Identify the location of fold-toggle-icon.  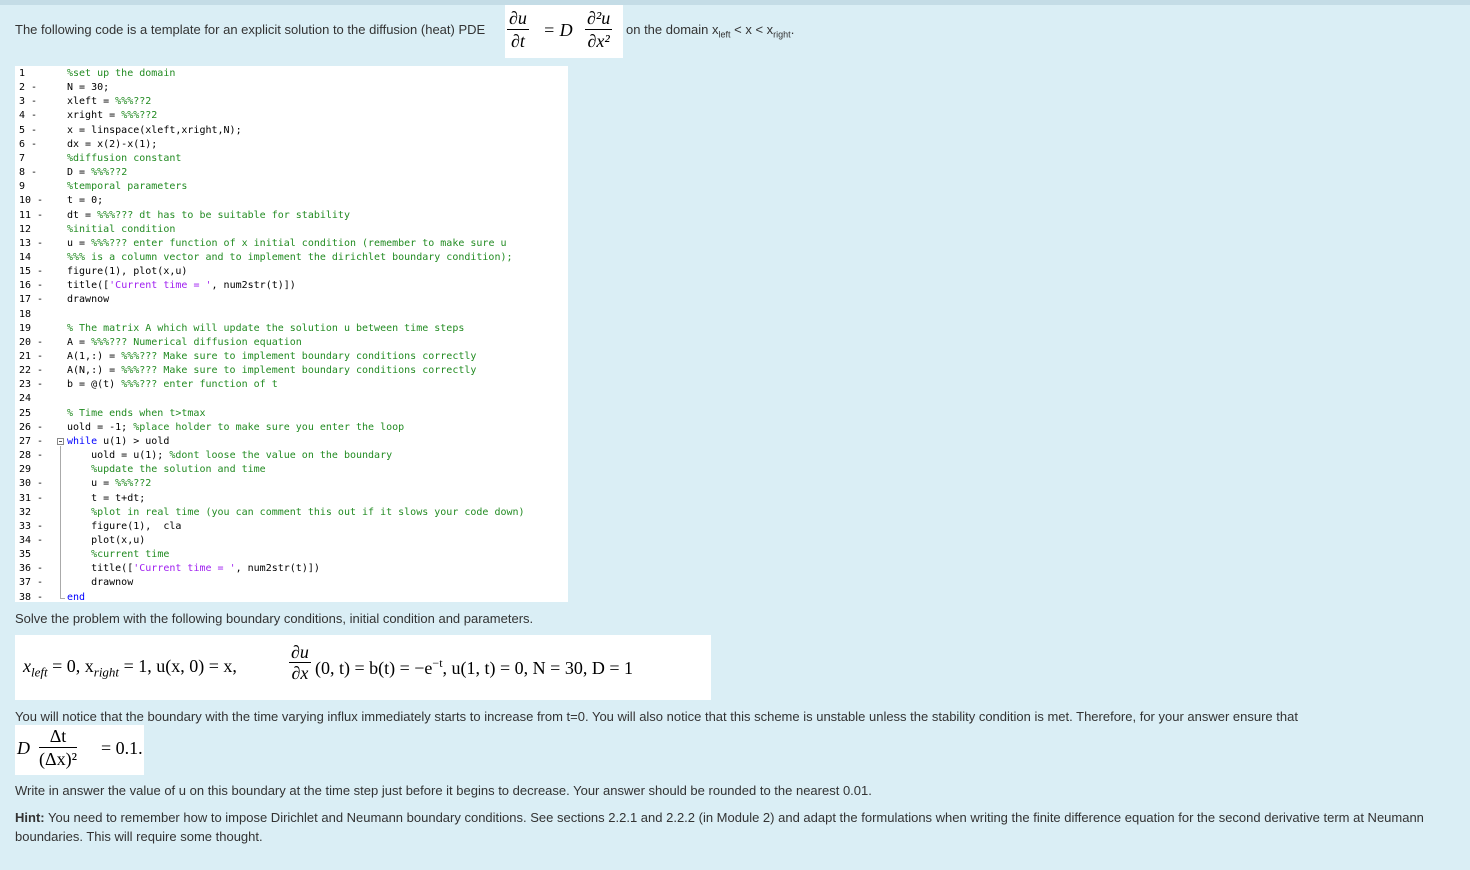
(60, 441).